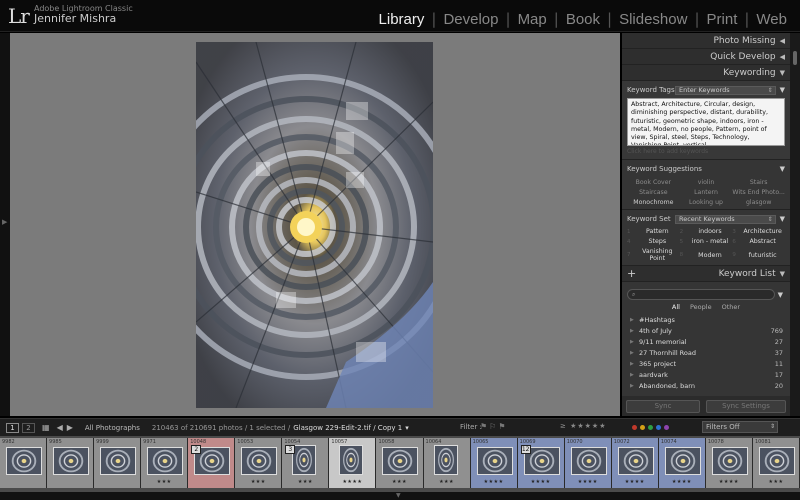 This screenshot has height=500, width=800. What do you see at coordinates (470, 19) in the screenshot?
I see `module-develop: Develop` at bounding box center [470, 19].